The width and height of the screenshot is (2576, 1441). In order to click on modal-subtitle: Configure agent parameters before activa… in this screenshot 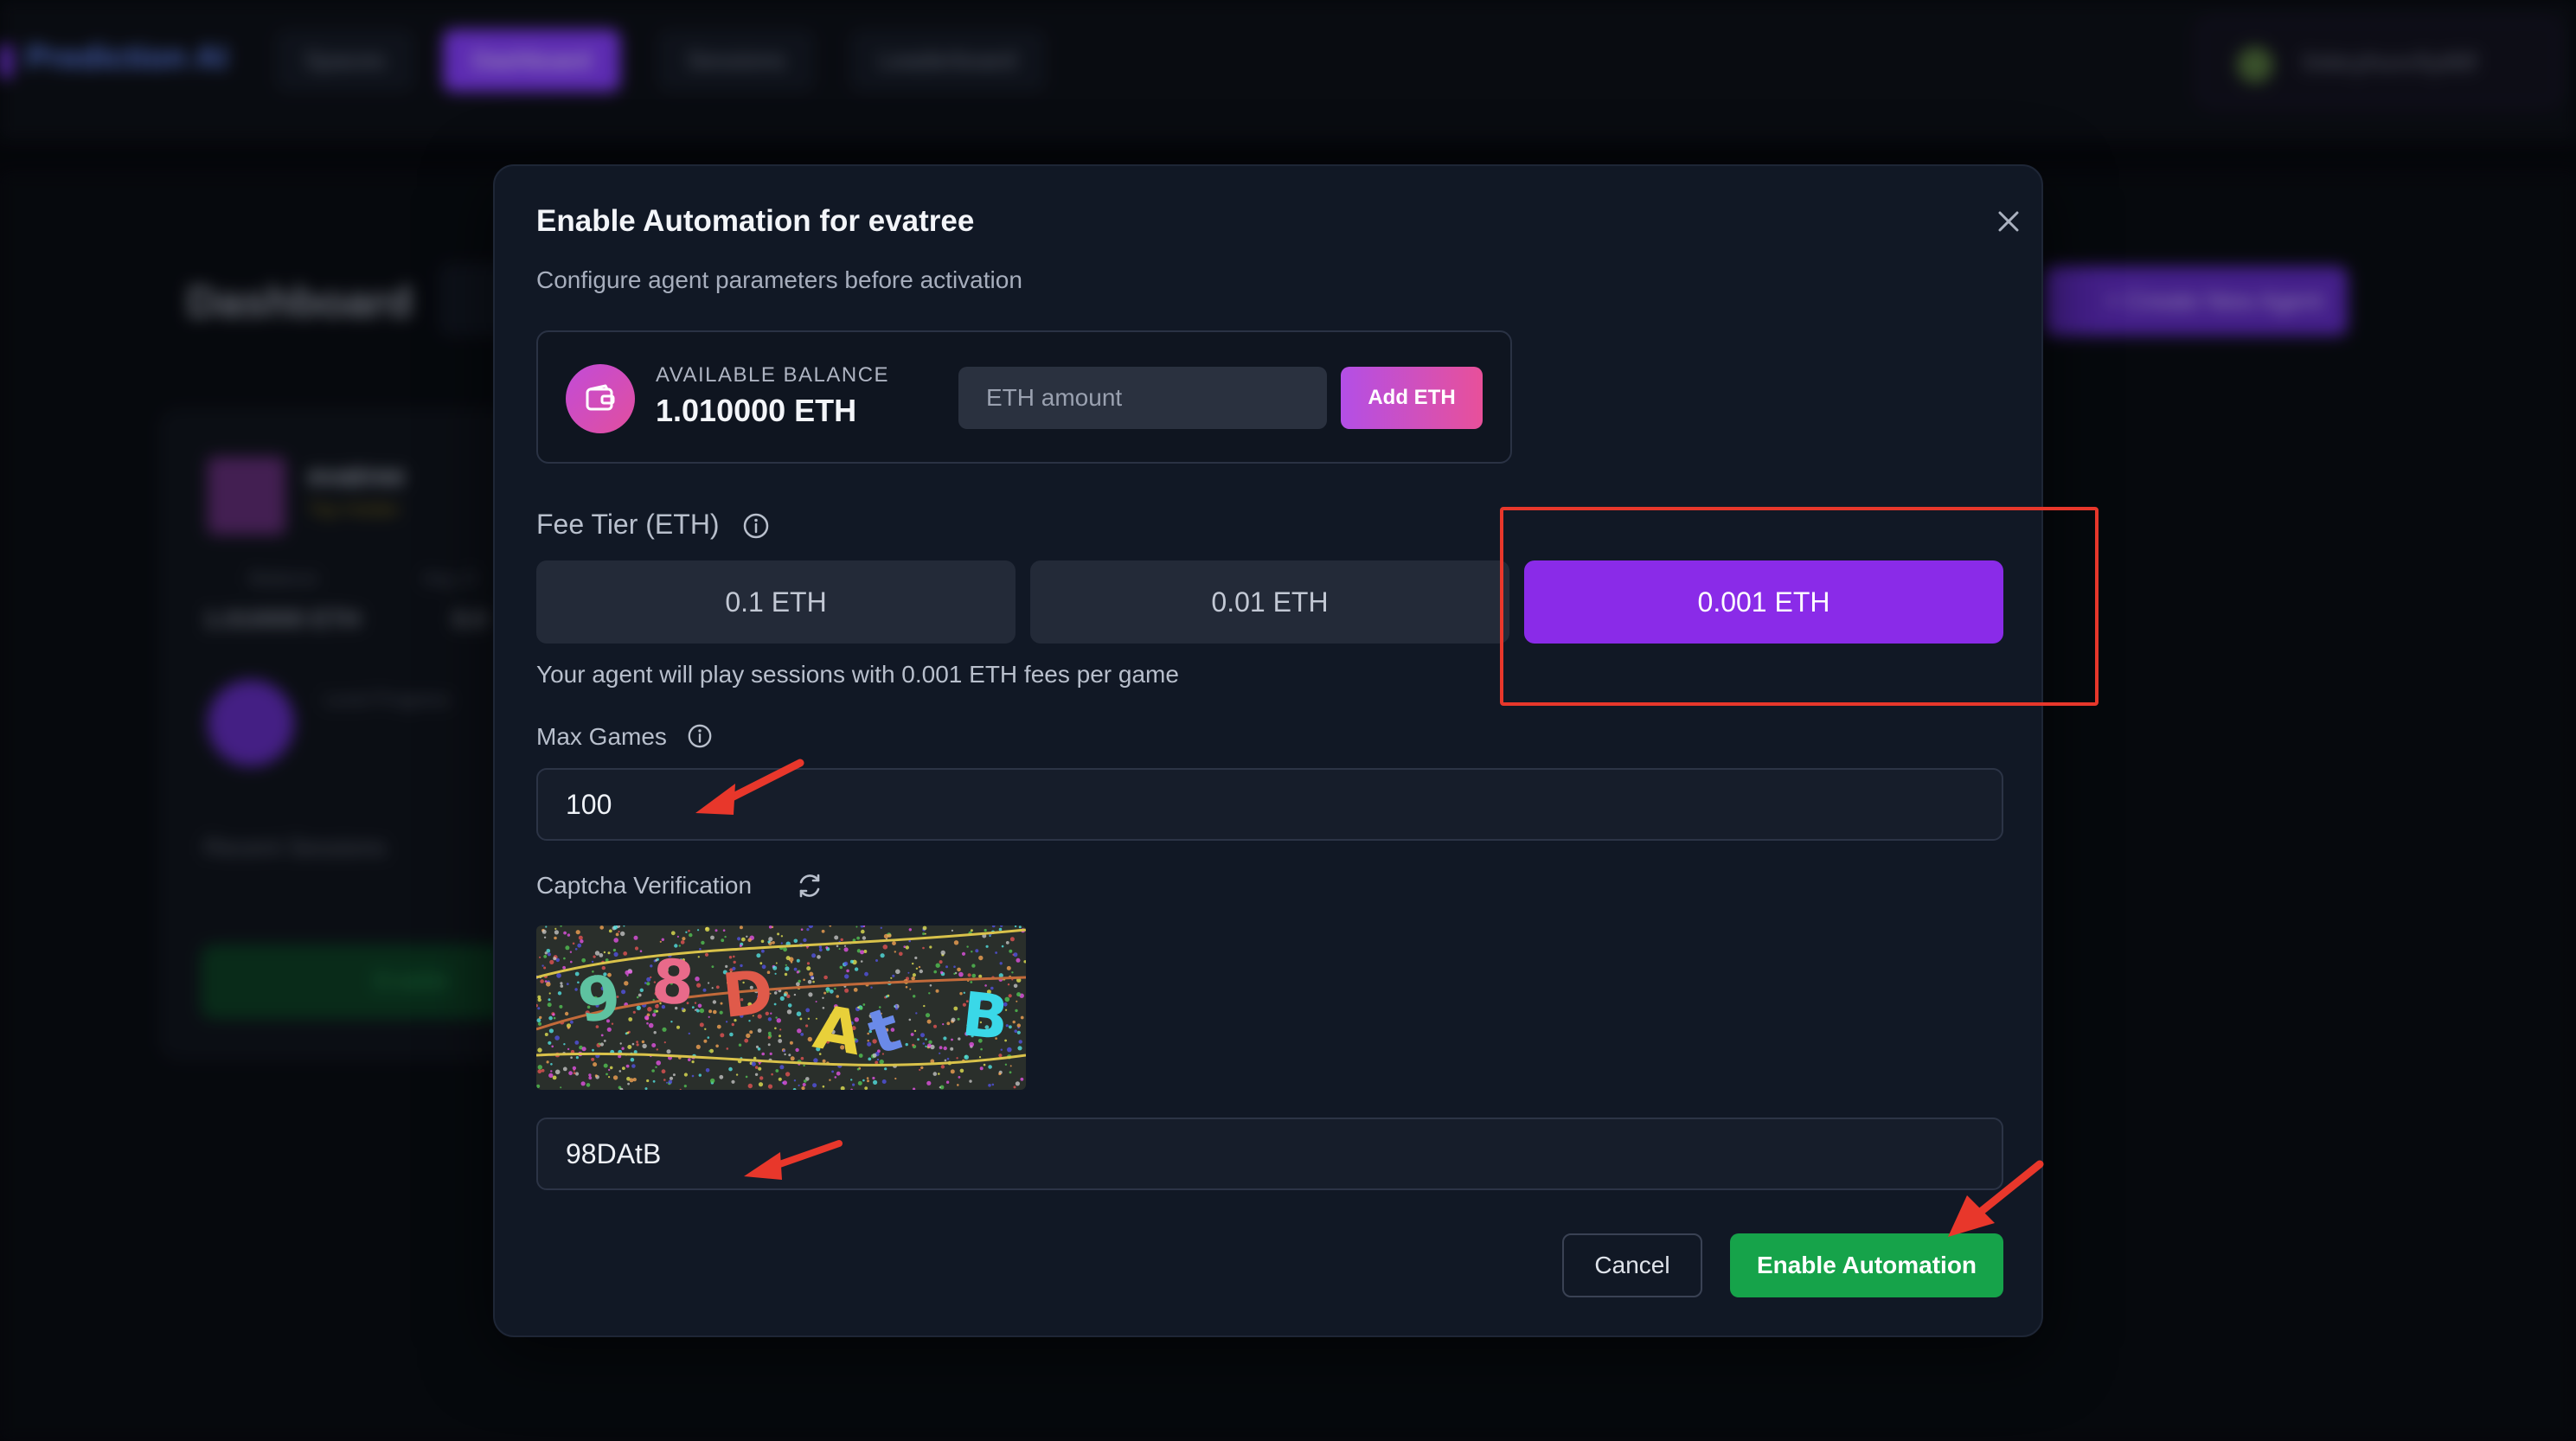, I will do `click(779, 279)`.